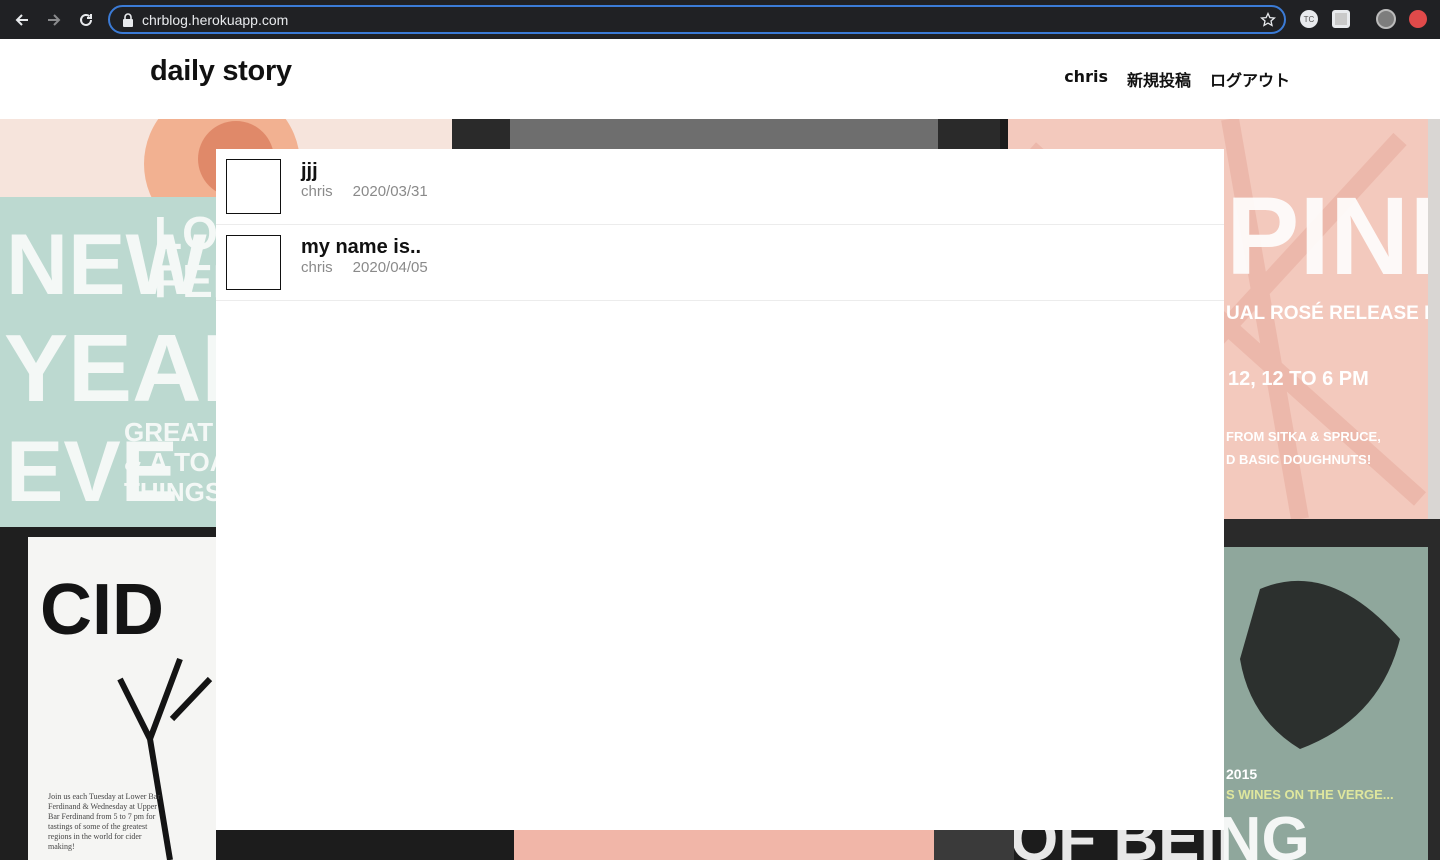  I want to click on url-text: chrblog.herokuapp.com, so click(215, 19).